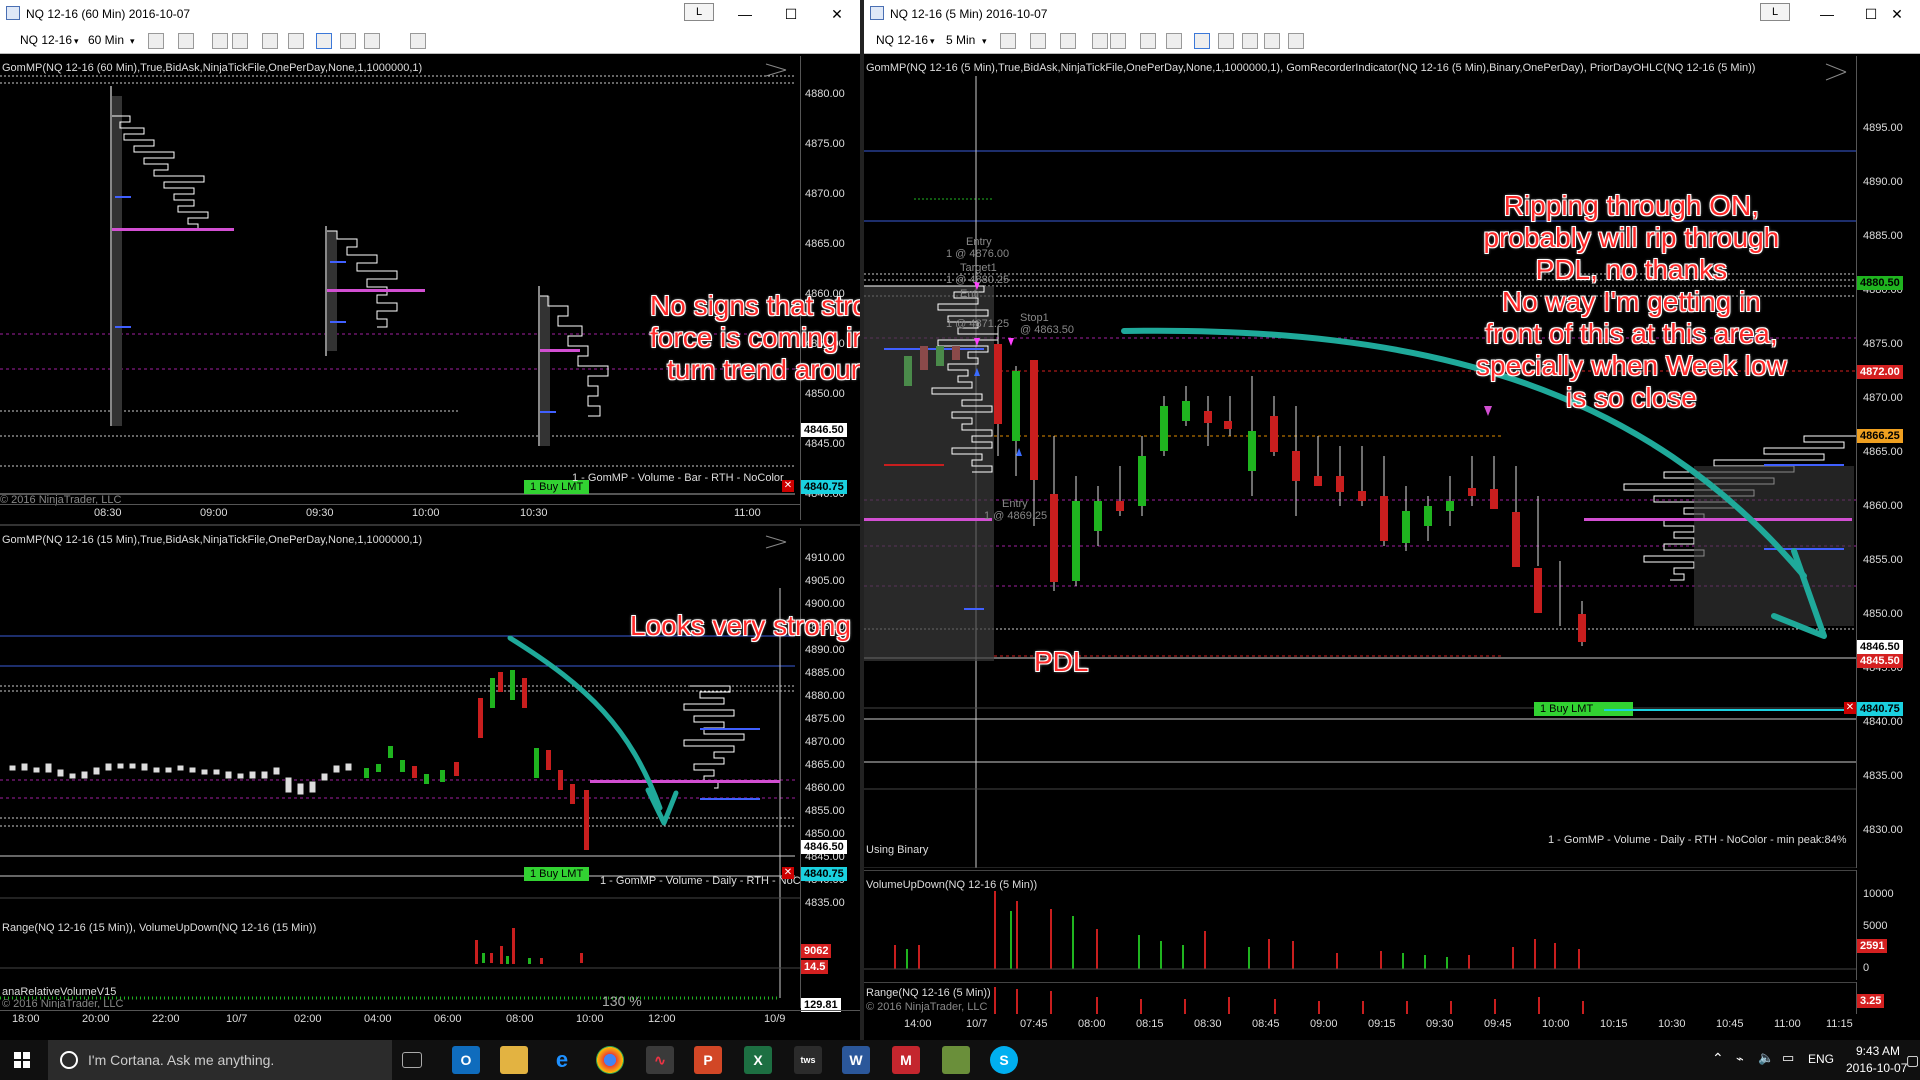  What do you see at coordinates (1047, 330) in the screenshot?
I see `trade-stop-qty: @ 4863.50` at bounding box center [1047, 330].